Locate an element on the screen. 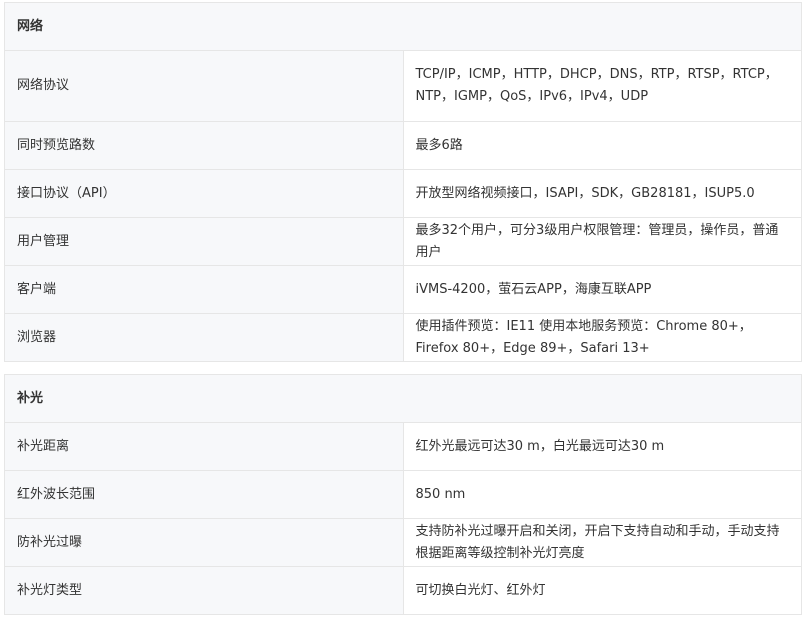 The width and height of the screenshot is (809, 617). table-row: 用户管理 最多32个用户，可分3级用户权限管理：管理员，操作员，普通用户 is located at coordinates (403, 241).